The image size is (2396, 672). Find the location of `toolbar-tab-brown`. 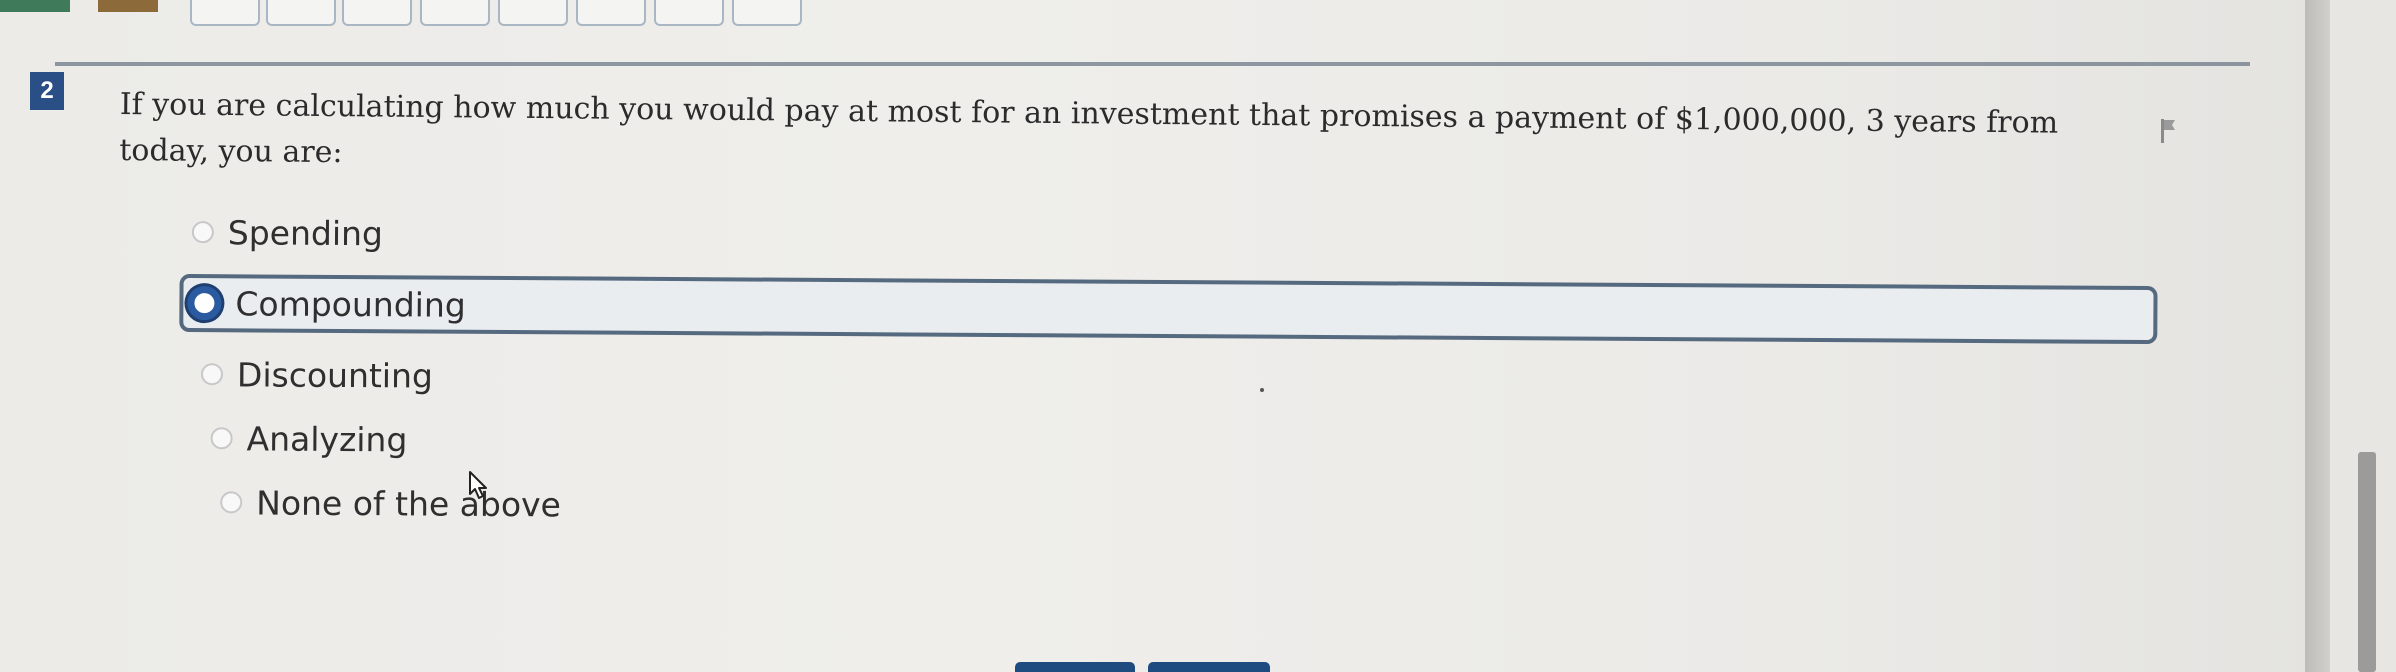

toolbar-tab-brown is located at coordinates (128, 6).